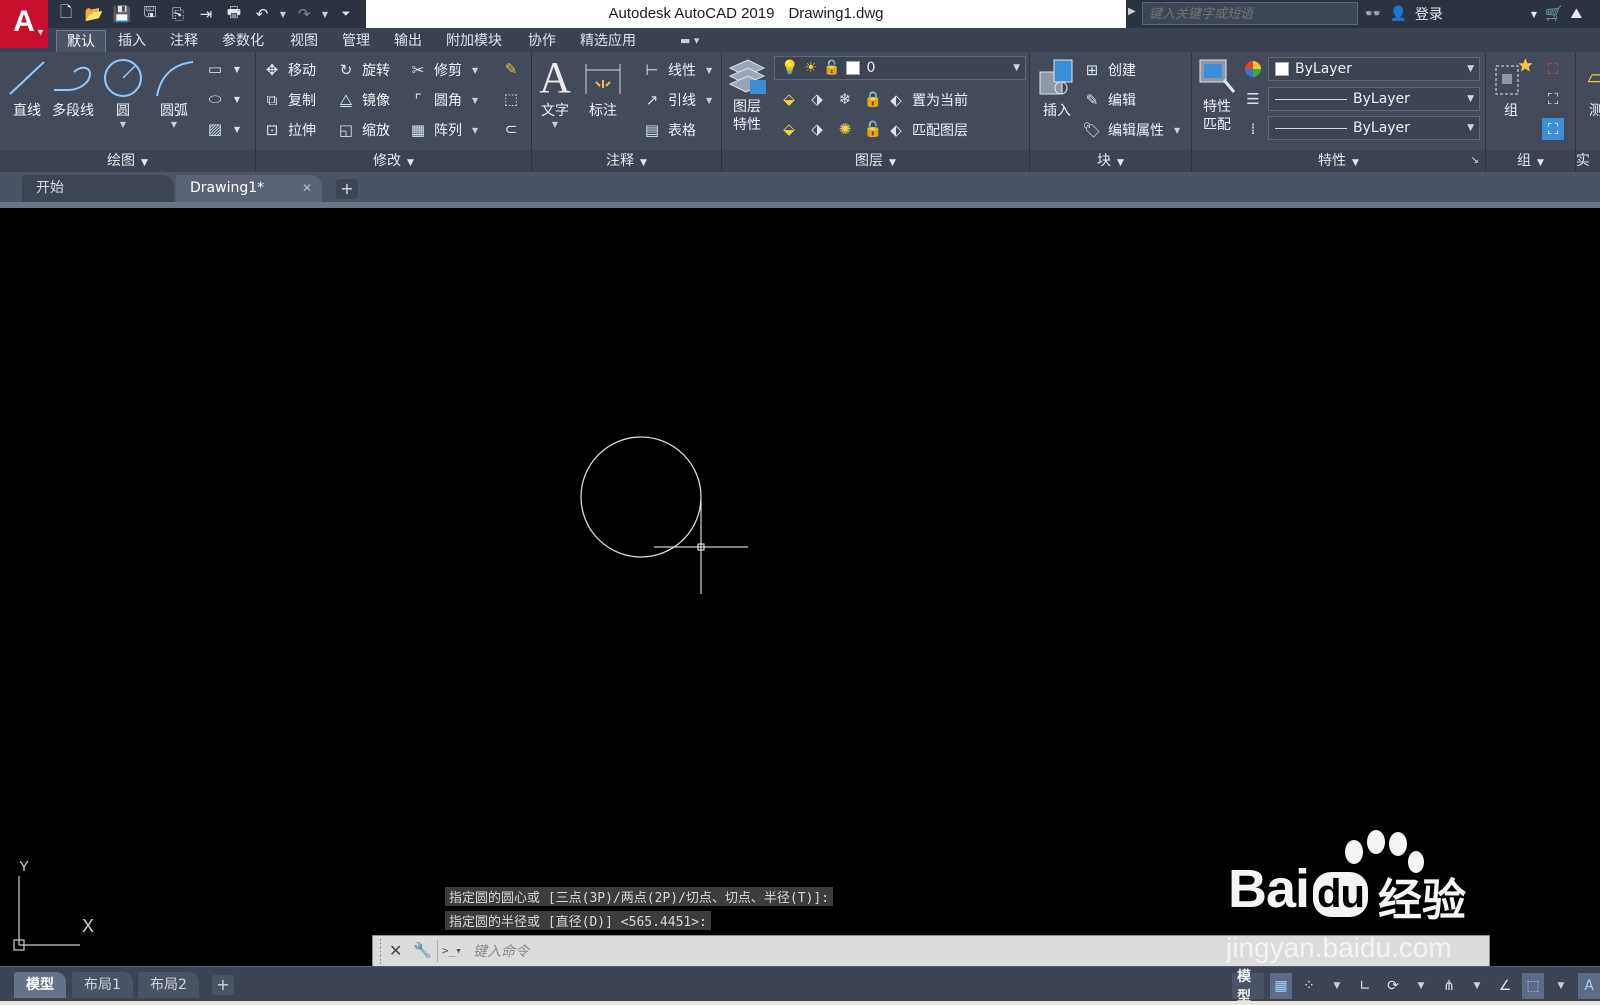  Describe the element at coordinates (817, 129) in the screenshot. I see `layer-unisolate-icon: ⬗` at that location.